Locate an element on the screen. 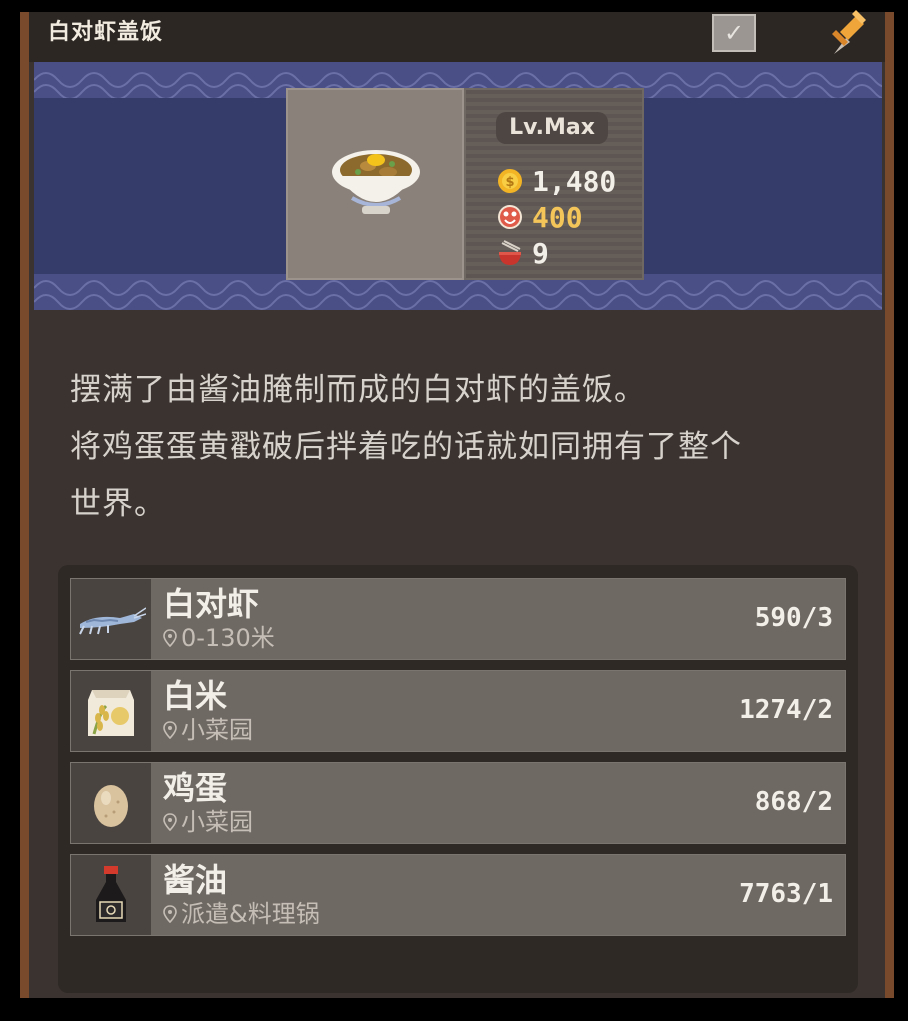 The width and height of the screenshot is (908, 1021). description-line: 将鸡蛋蛋黄戳破后拌着吃的话就如同拥有了整个 is located at coordinates (406, 447).